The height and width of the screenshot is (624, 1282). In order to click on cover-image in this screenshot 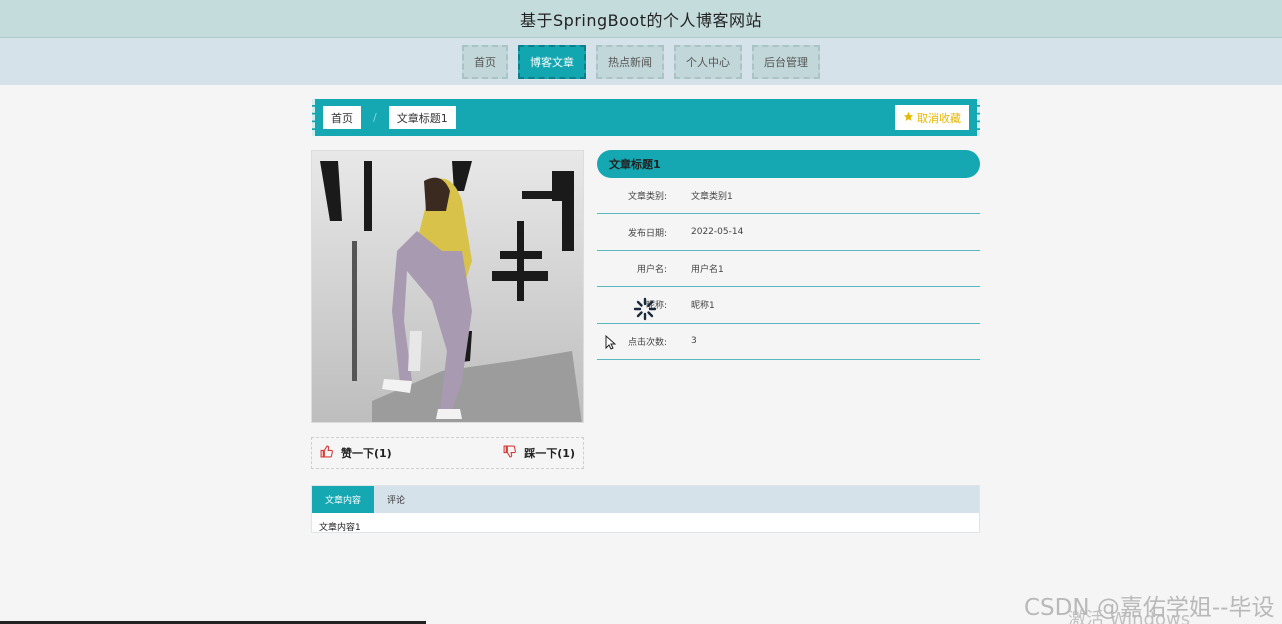, I will do `click(447, 286)`.